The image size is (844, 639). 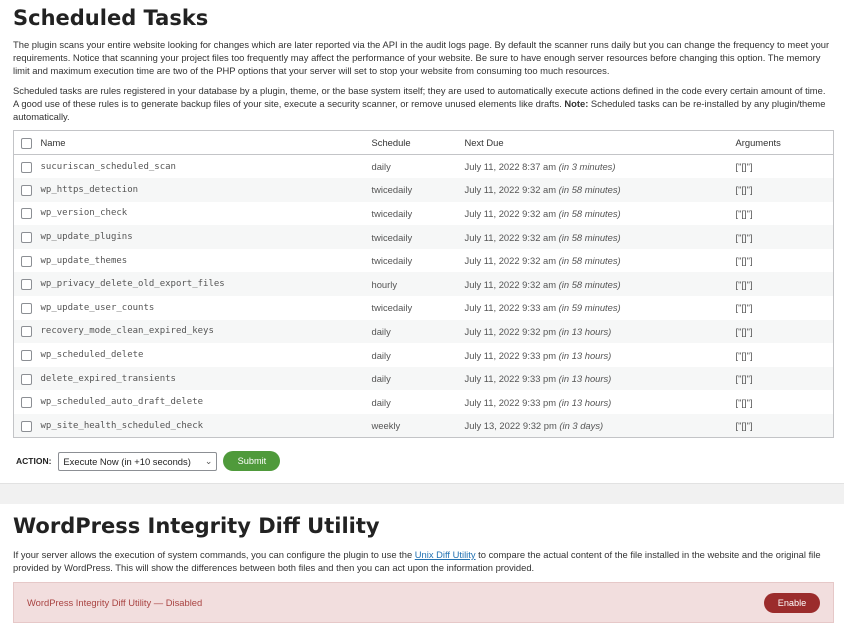 I want to click on column-next-due: Next Due, so click(x=600, y=142).